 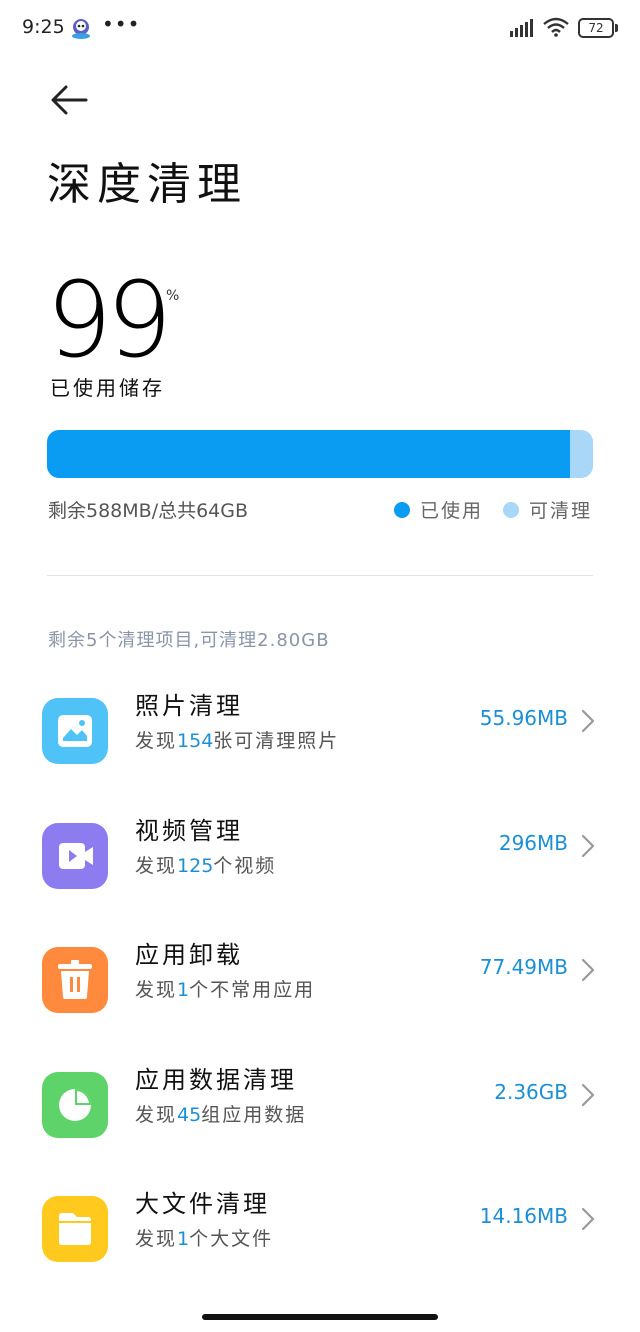 I want to click on folder-icon, so click(x=75, y=1229).